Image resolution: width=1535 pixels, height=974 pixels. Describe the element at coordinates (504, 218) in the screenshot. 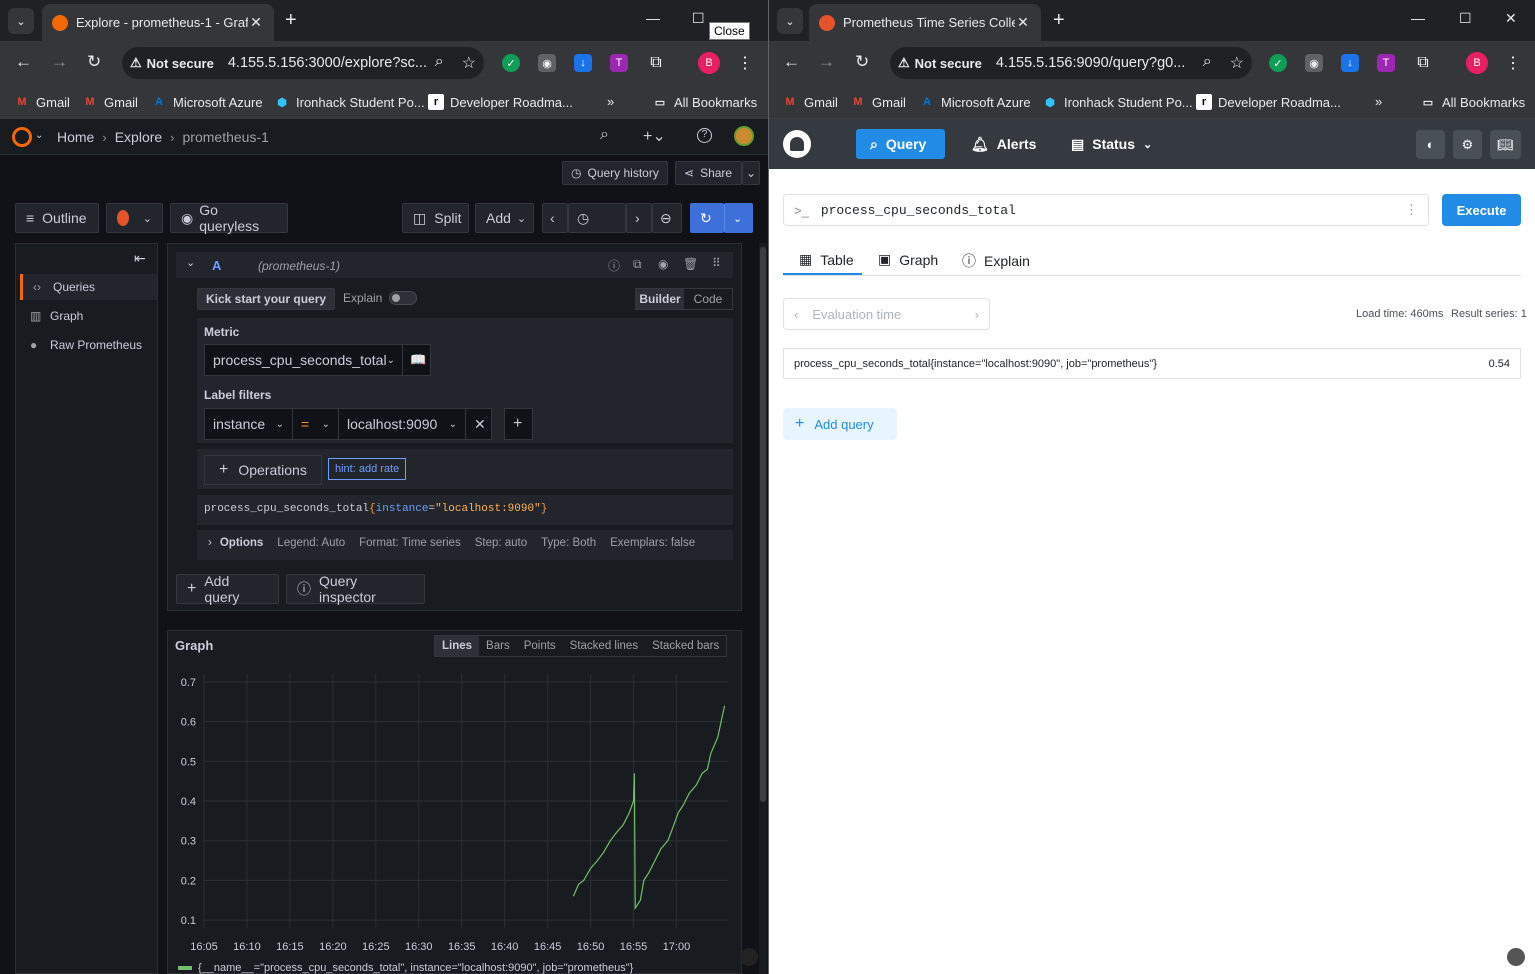

I see `add-button: Add ⌄` at that location.